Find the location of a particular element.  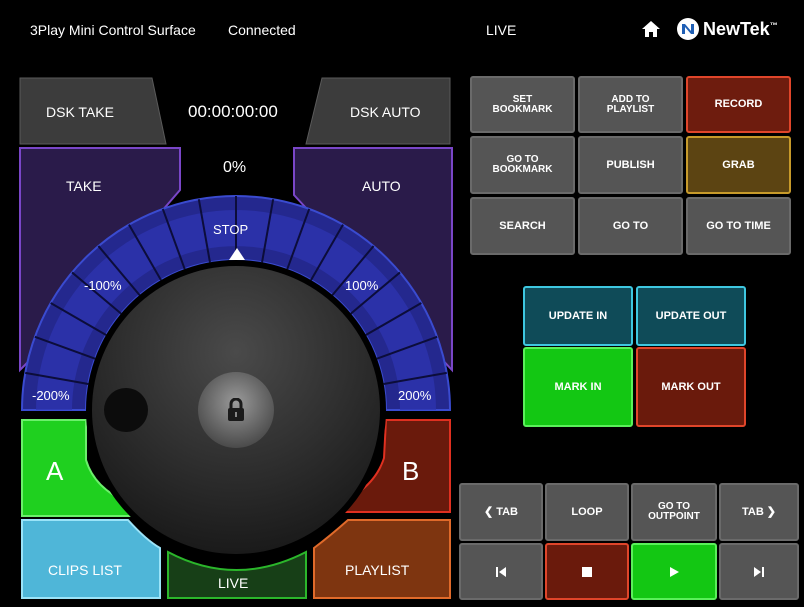

brand-name: NewTek™ is located at coordinates (740, 29).